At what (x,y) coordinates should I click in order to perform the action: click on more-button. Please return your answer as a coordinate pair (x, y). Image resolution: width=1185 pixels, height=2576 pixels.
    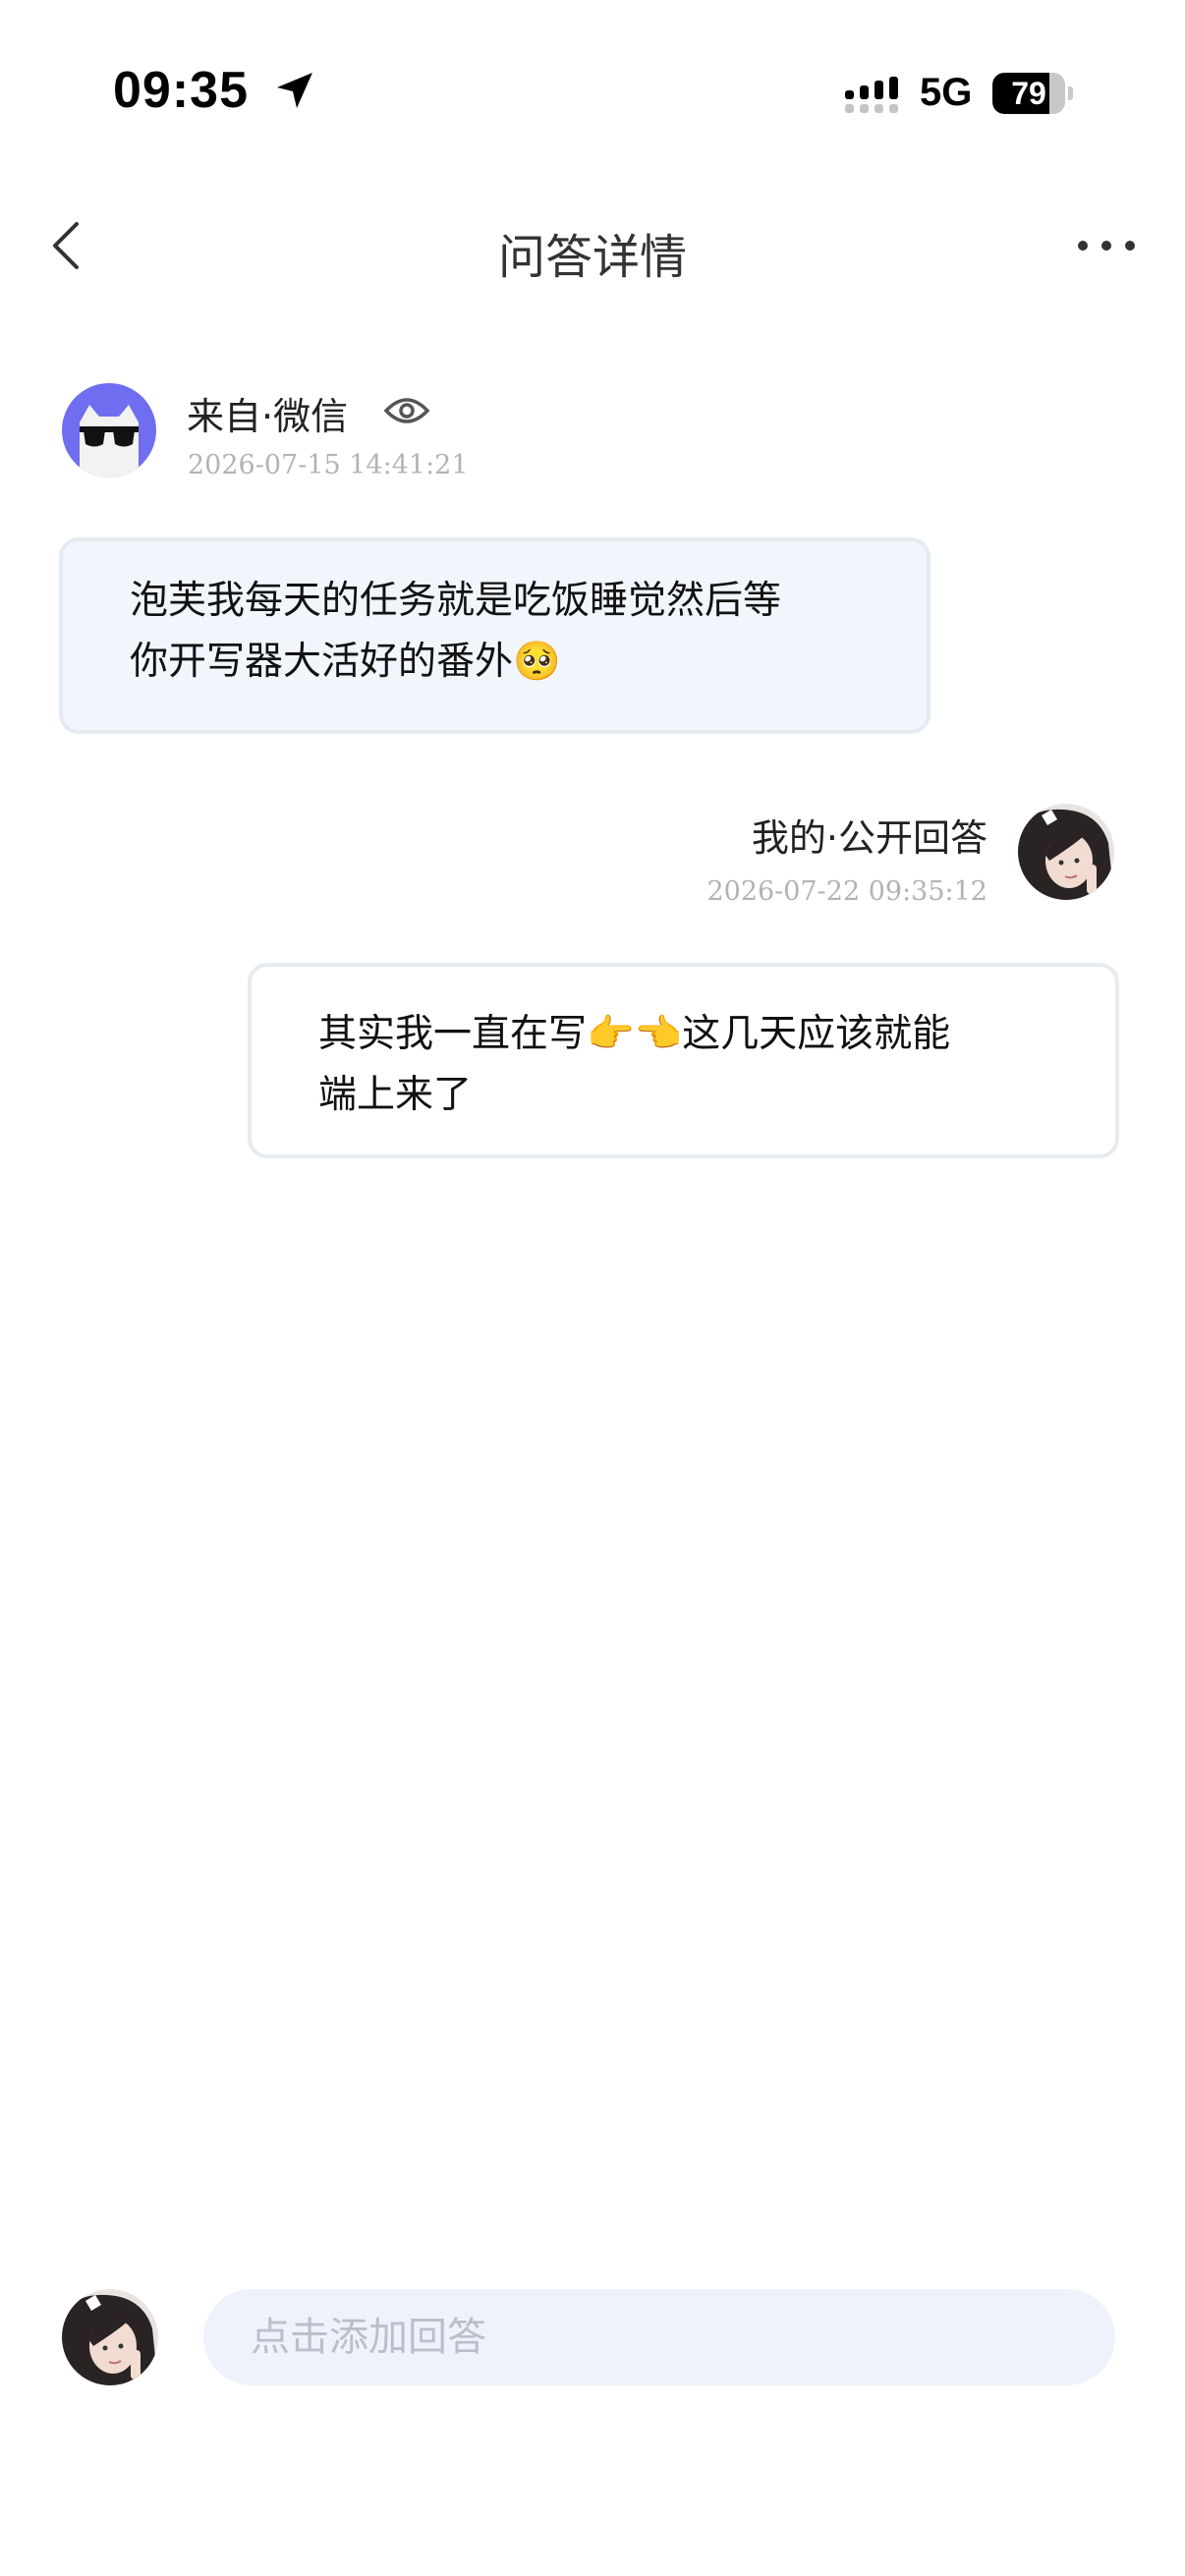
    Looking at the image, I should click on (1107, 245).